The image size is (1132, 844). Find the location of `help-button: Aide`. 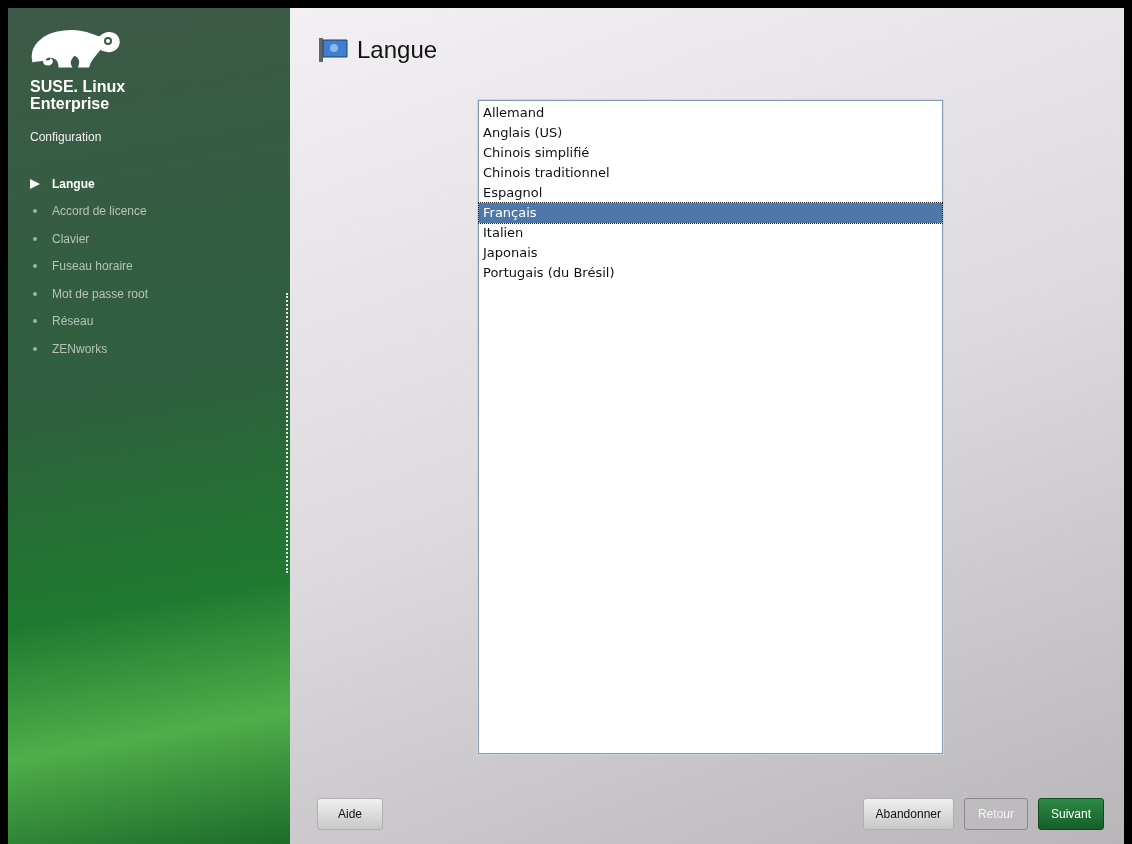

help-button: Aide is located at coordinates (350, 814).